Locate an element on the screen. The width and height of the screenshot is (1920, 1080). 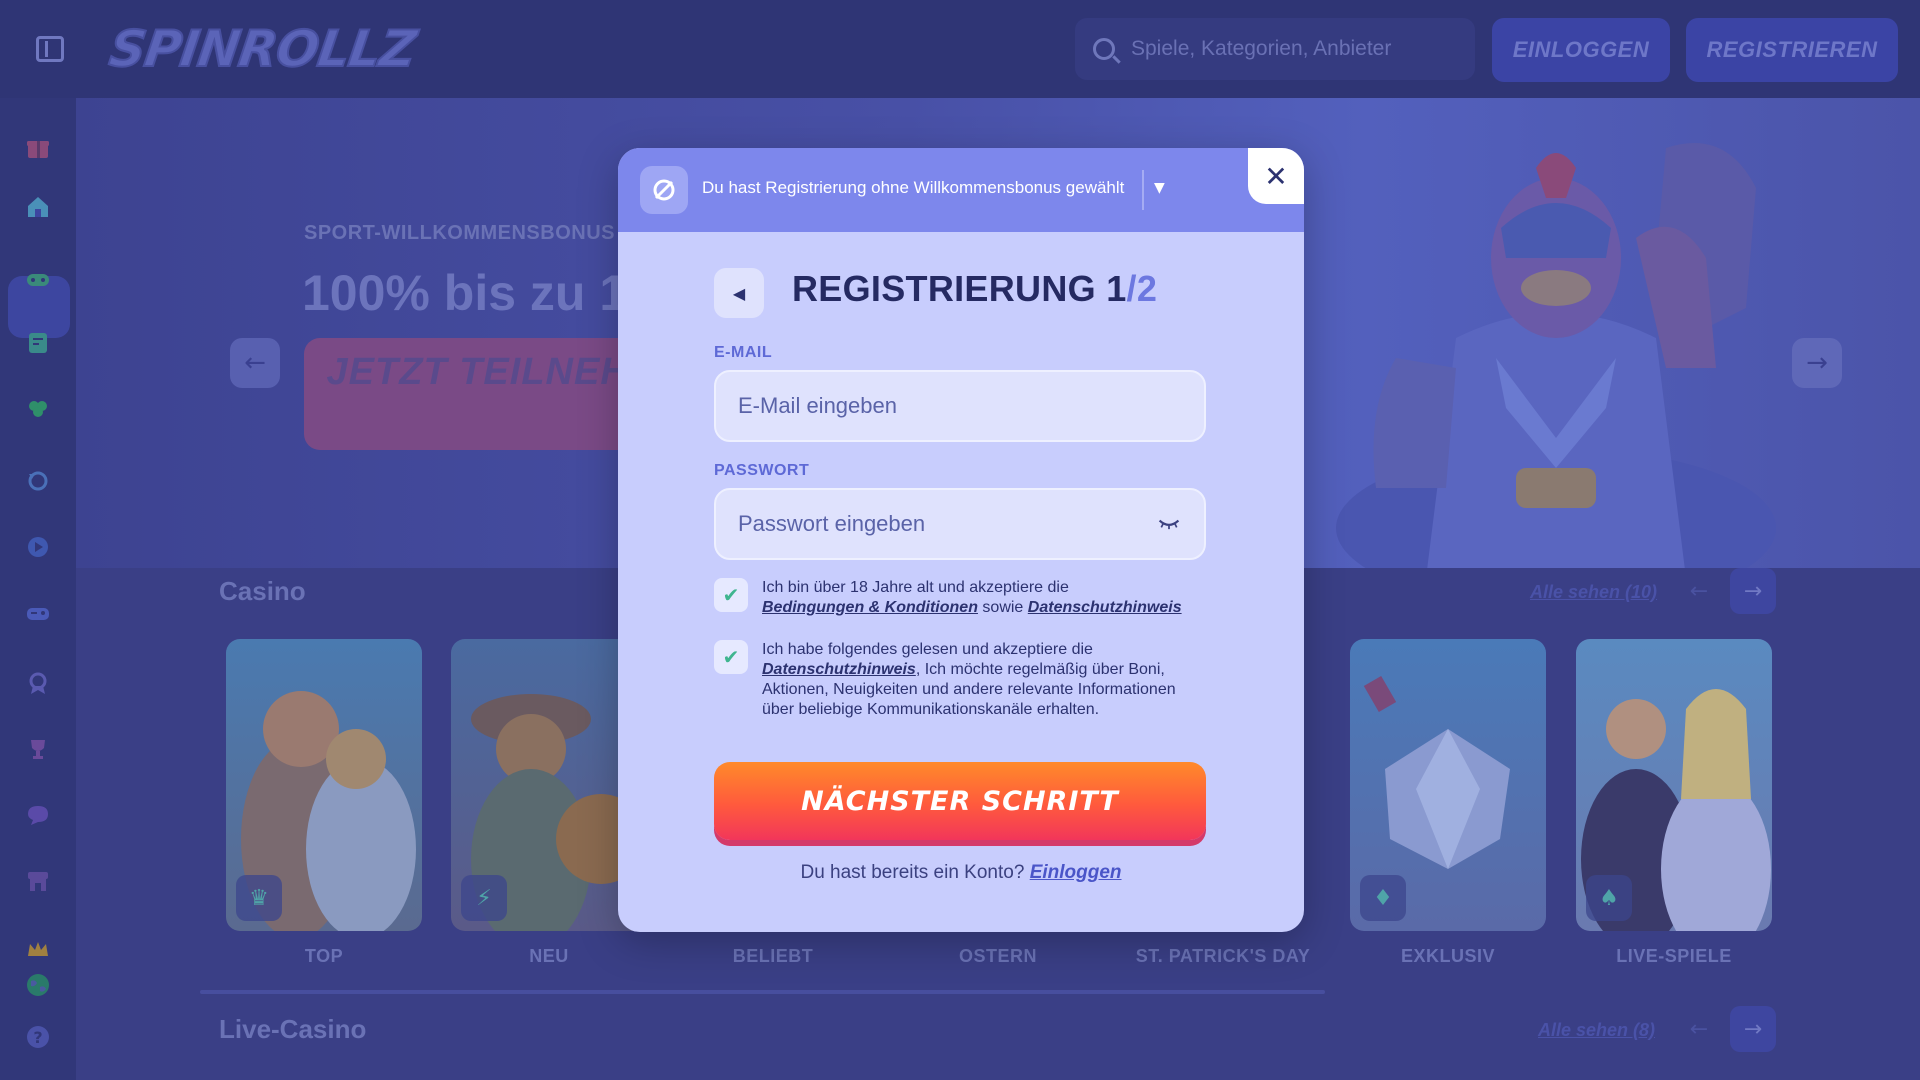
category-label: OSTERN is located at coordinates (997, 956).